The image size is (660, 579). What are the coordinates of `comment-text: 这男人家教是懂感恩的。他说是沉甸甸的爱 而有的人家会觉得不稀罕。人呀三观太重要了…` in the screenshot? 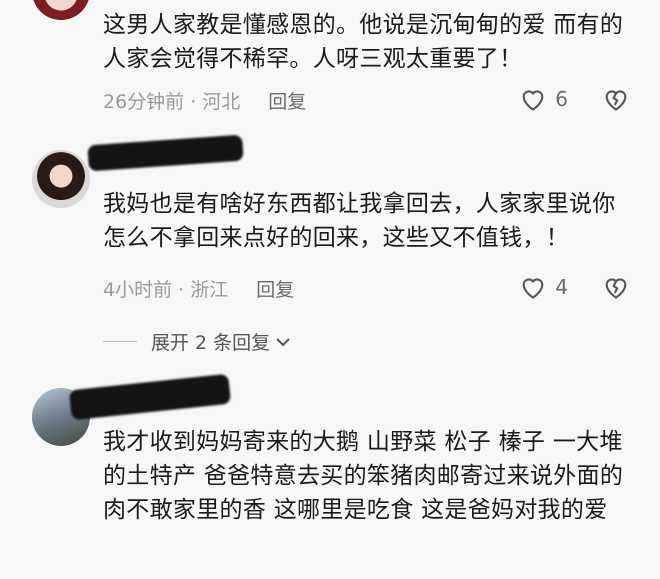 It's located at (363, 42).